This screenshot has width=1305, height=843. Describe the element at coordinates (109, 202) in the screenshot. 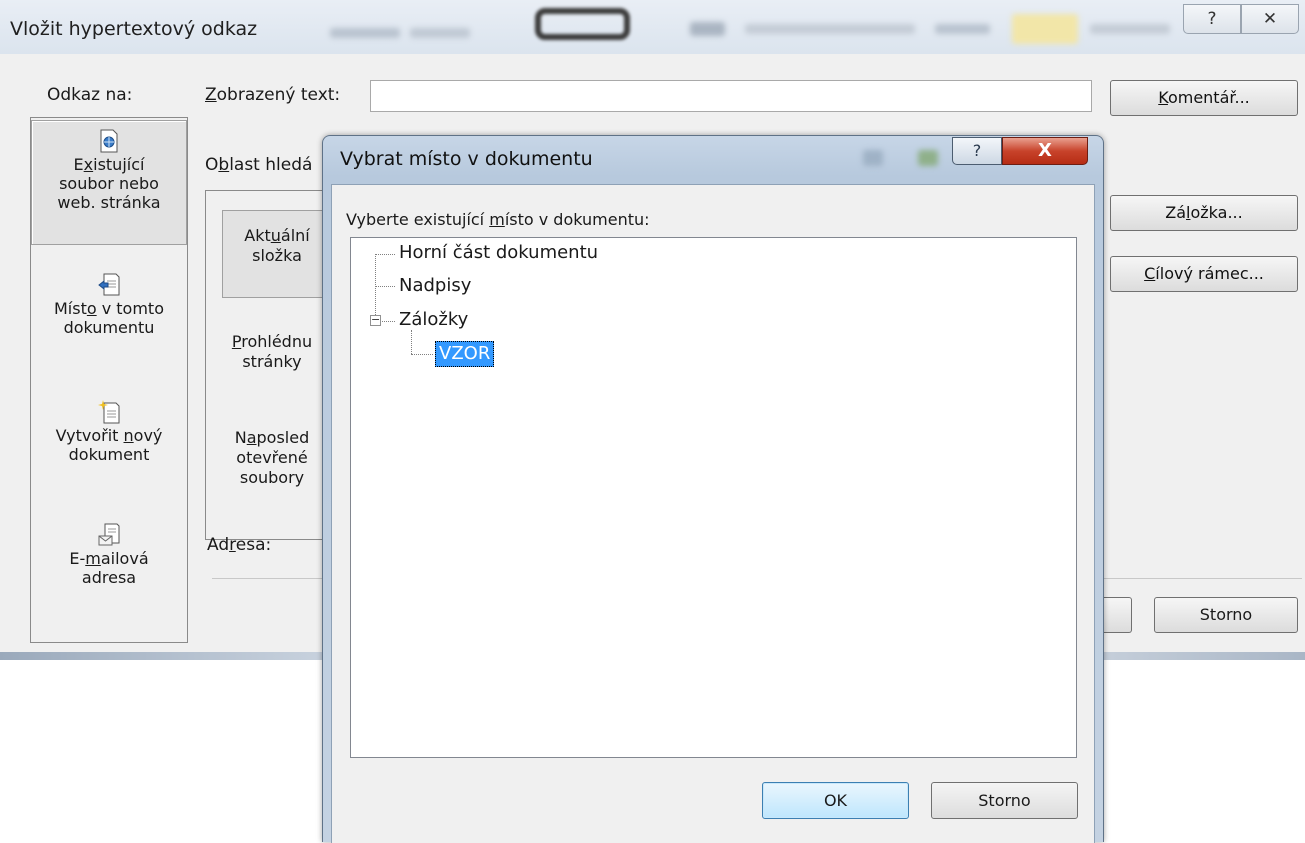

I see `link-existing-file-line3: web. stránka` at that location.